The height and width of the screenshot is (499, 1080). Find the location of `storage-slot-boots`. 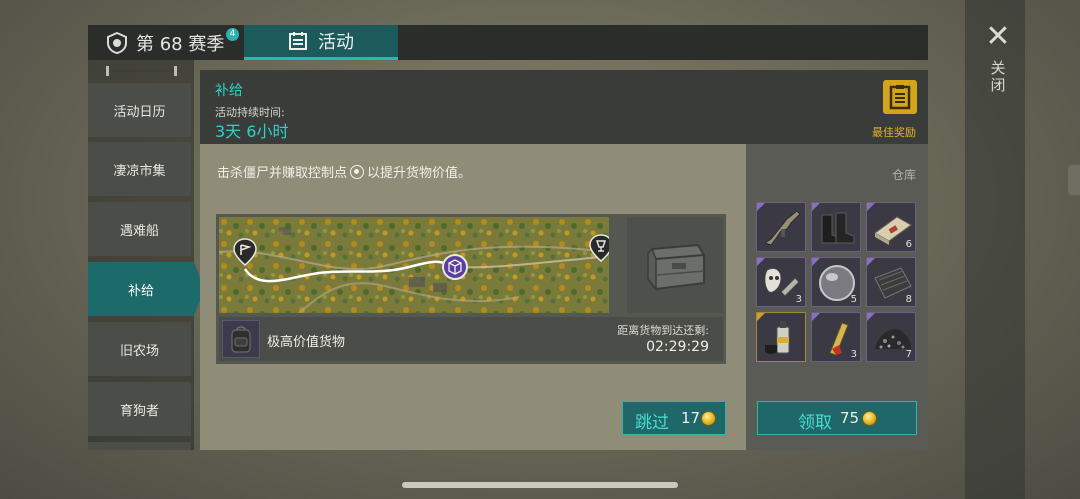

storage-slot-boots is located at coordinates (836, 227).